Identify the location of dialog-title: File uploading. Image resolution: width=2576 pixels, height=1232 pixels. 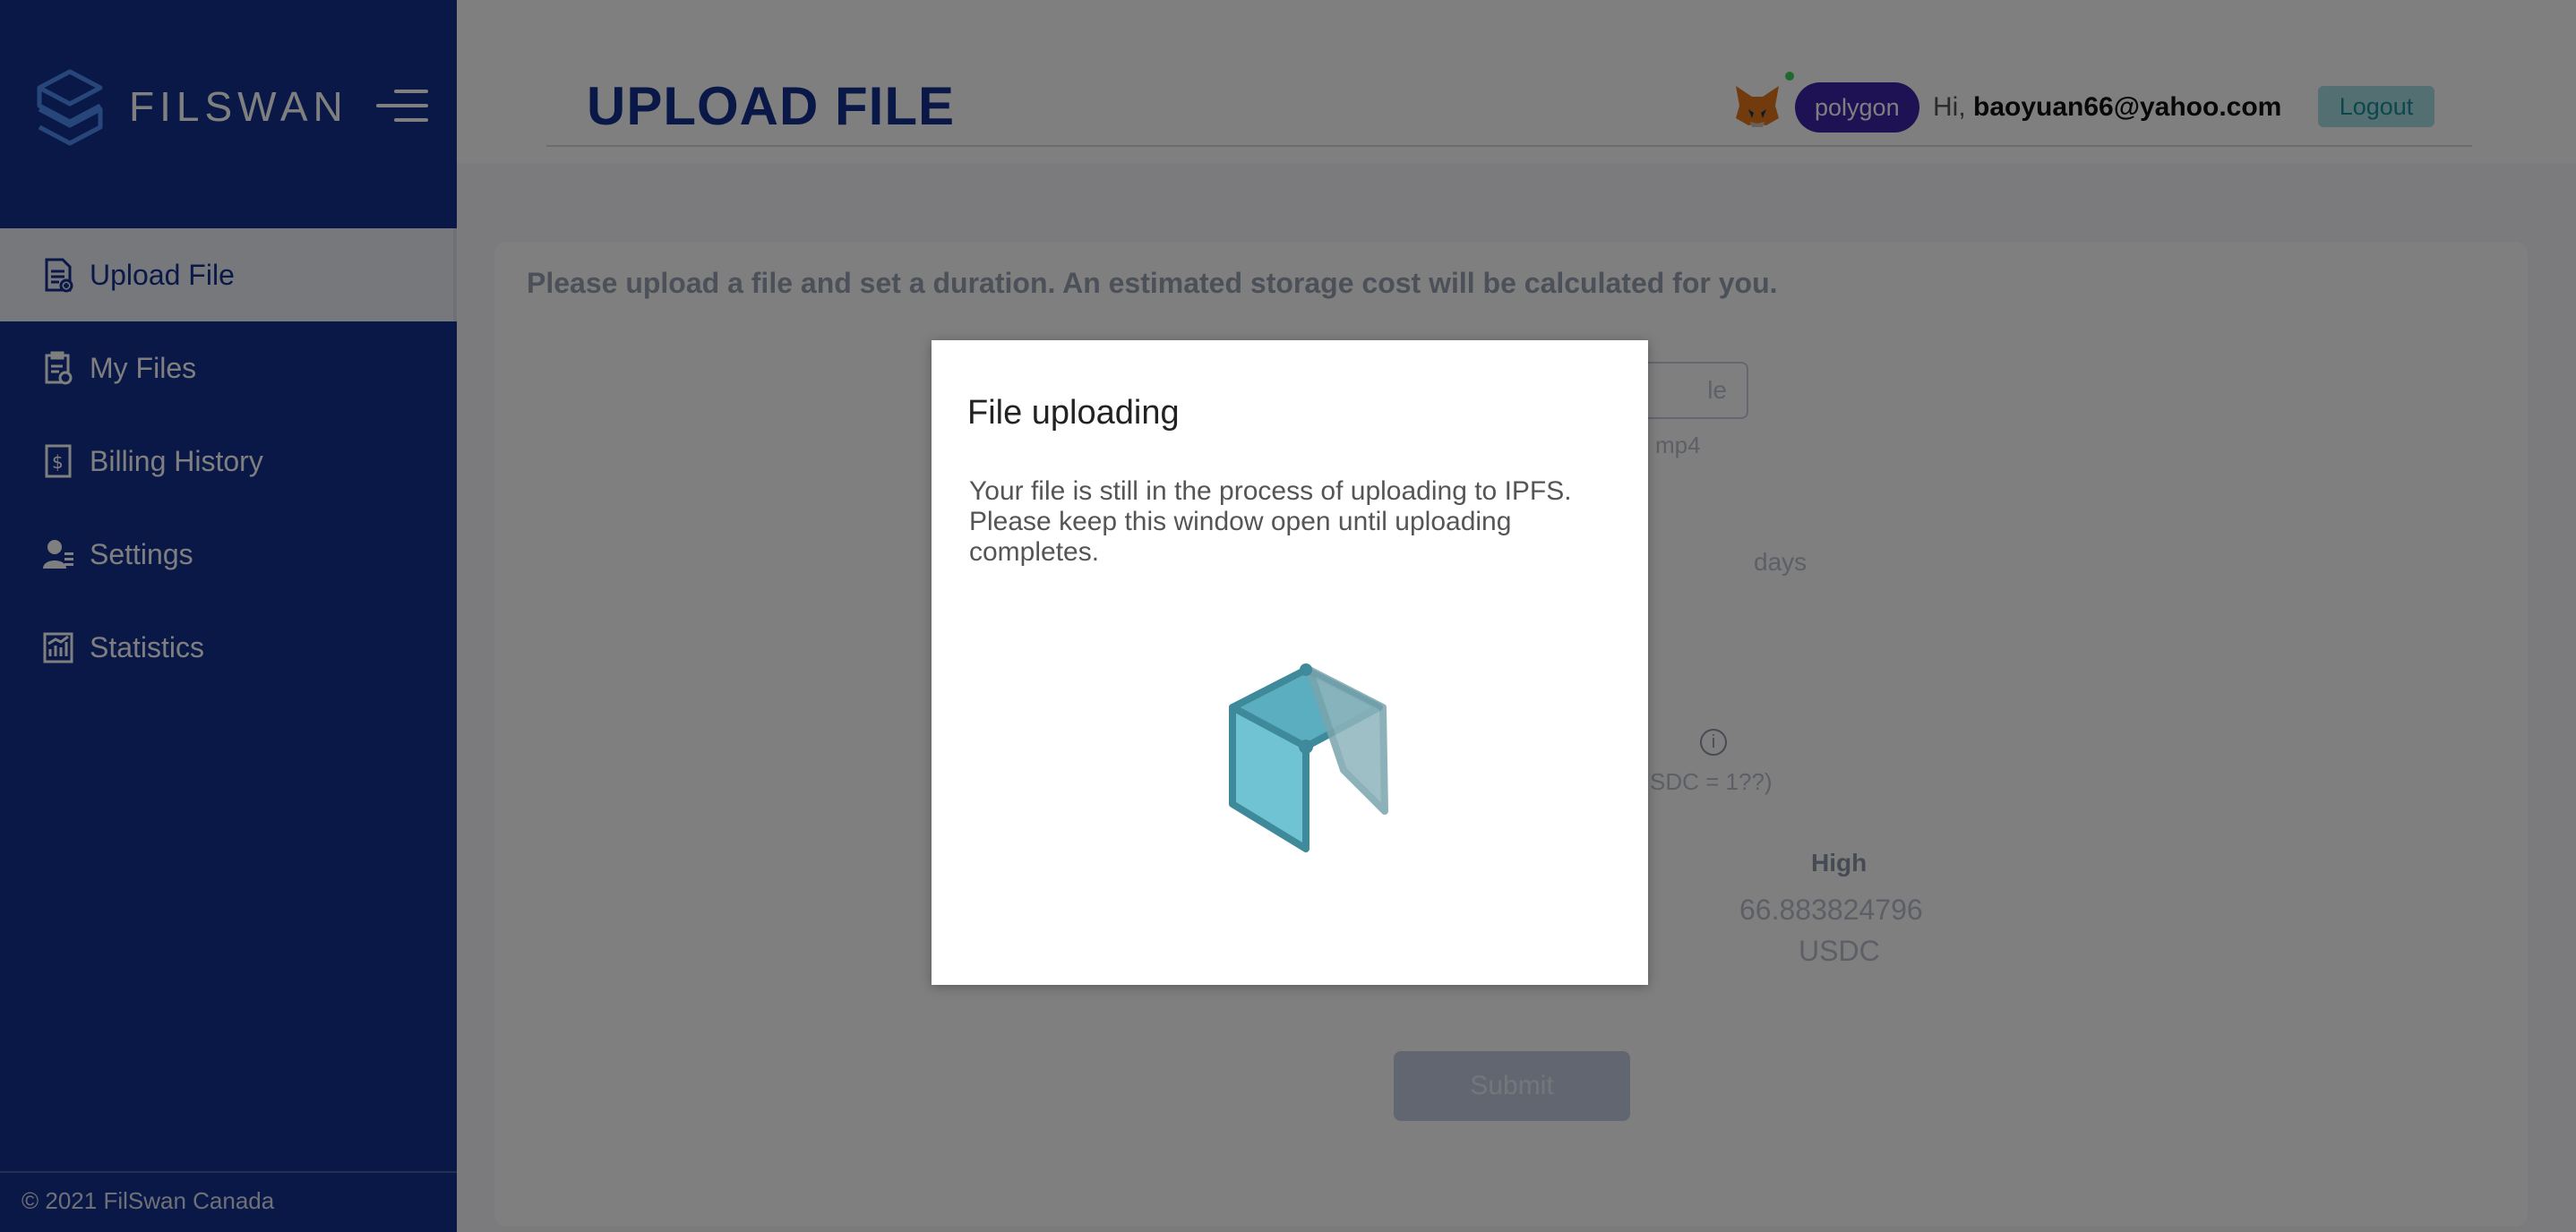
(1073, 413).